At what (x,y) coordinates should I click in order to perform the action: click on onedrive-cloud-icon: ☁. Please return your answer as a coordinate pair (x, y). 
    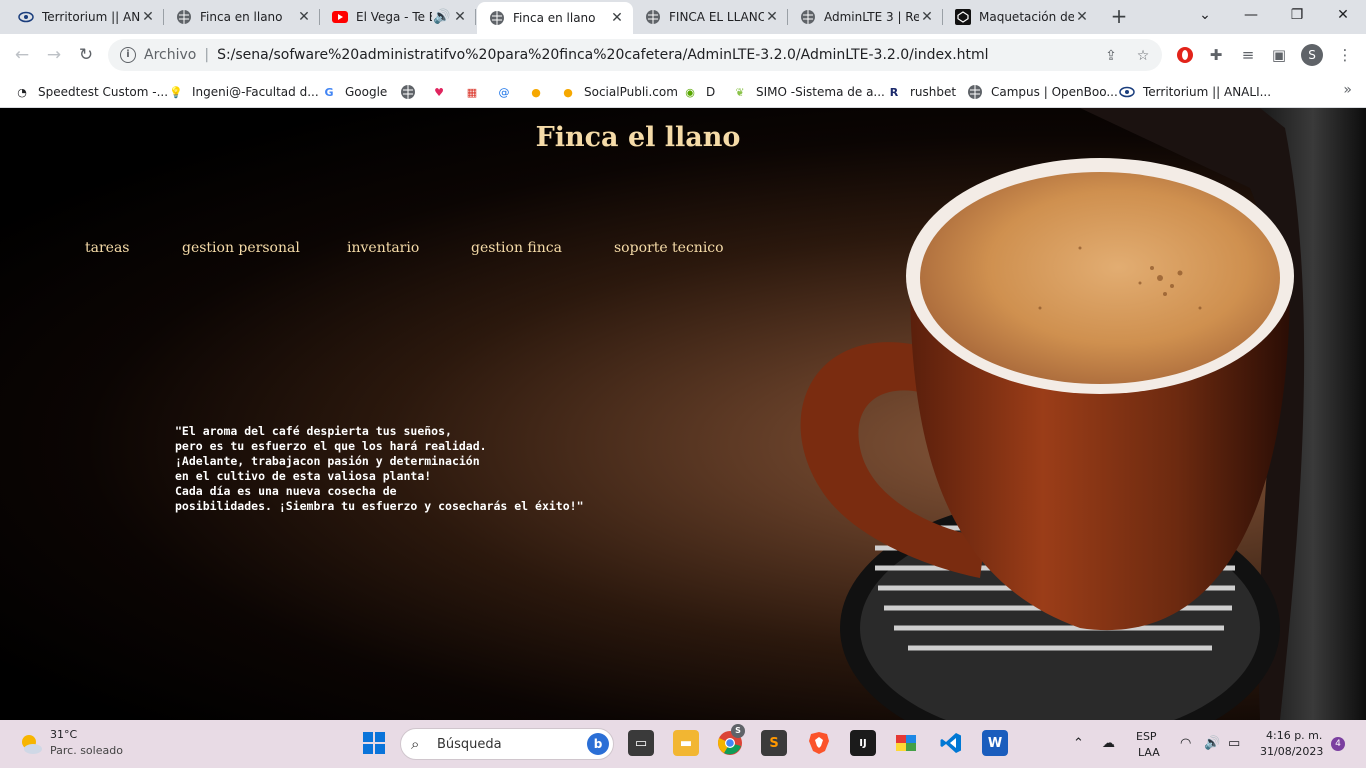
    Looking at the image, I should click on (1108, 743).